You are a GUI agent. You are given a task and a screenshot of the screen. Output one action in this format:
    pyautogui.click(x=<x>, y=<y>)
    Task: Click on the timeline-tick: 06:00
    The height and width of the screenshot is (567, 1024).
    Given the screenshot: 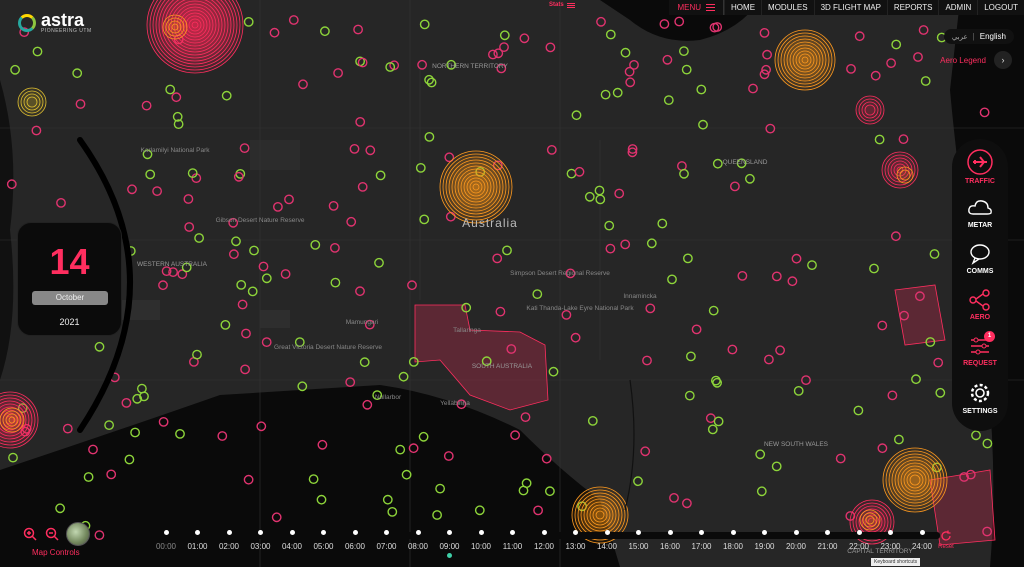 What is the action you would take?
    pyautogui.click(x=355, y=540)
    